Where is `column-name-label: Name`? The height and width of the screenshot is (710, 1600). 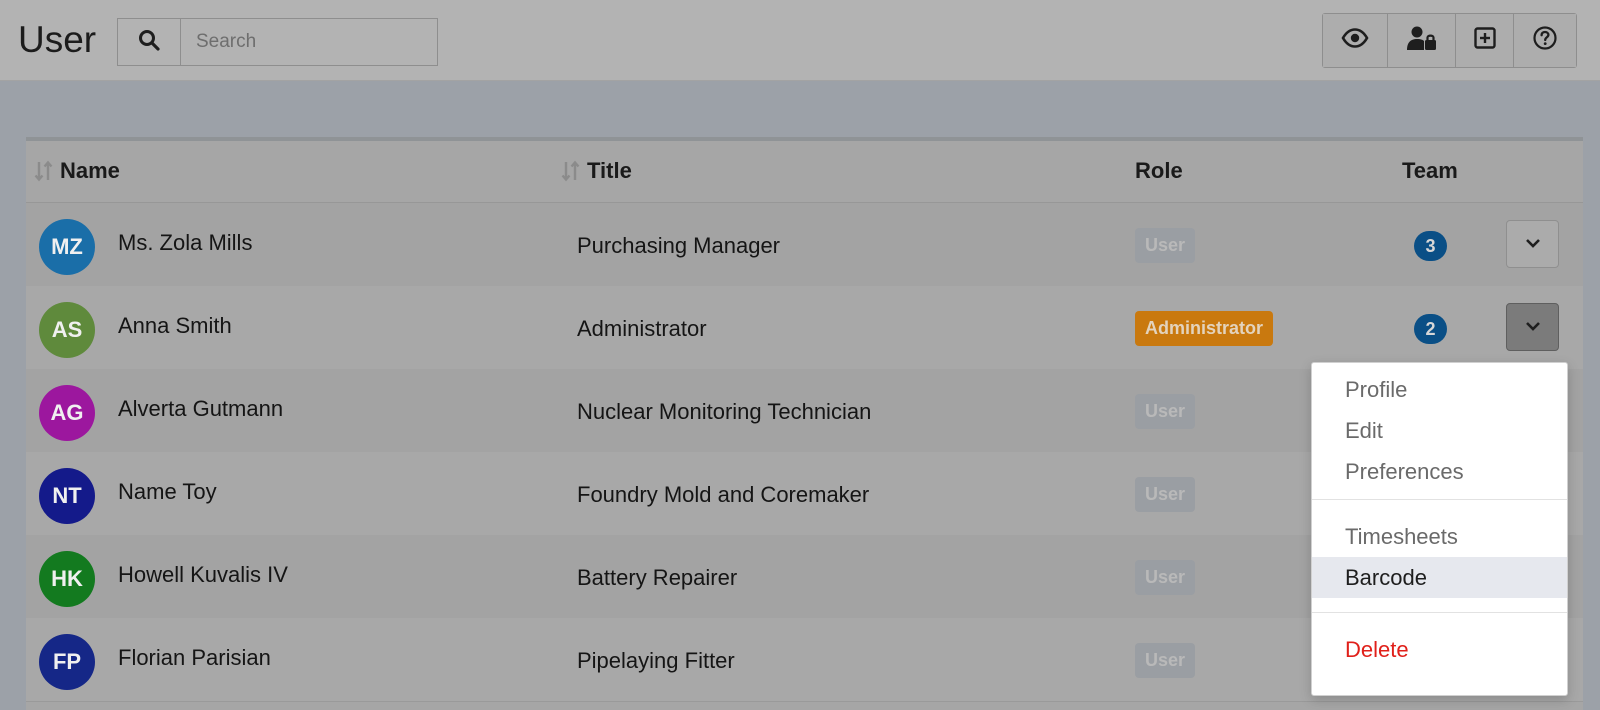
column-name-label: Name is located at coordinates (90, 170).